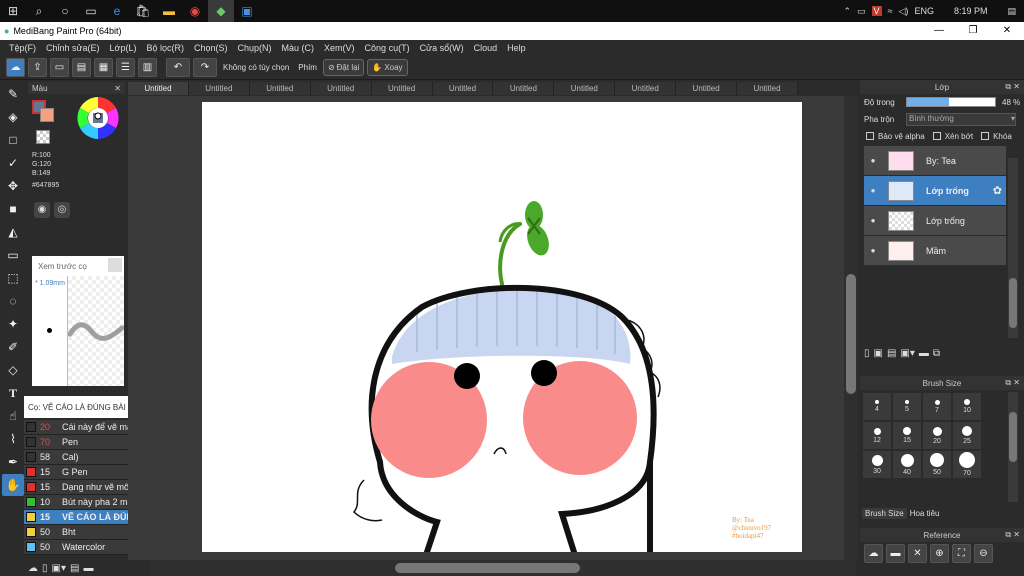 The height and width of the screenshot is (576, 1024). What do you see at coordinates (935, 221) in the screenshot?
I see `layer-row: ● Lớp trống` at bounding box center [935, 221].